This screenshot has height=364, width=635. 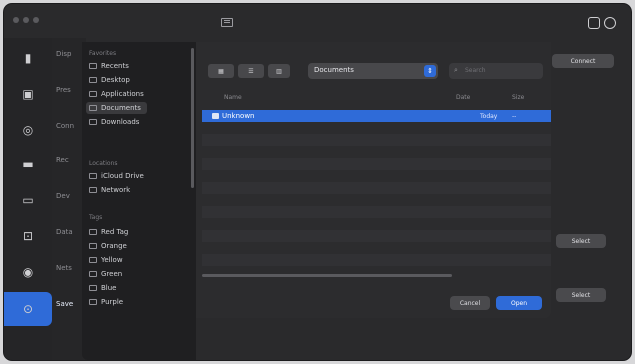 What do you see at coordinates (63, 196) in the screenshot?
I see `rail-label: Dev` at bounding box center [63, 196].